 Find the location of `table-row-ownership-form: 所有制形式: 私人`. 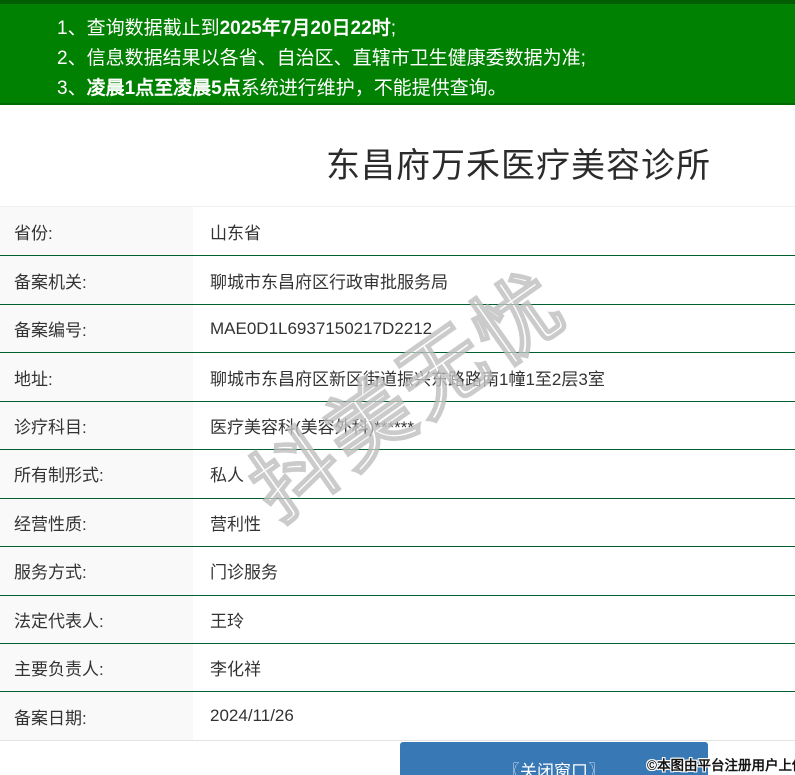

table-row-ownership-form: 所有制形式: 私人 is located at coordinates (397, 473).